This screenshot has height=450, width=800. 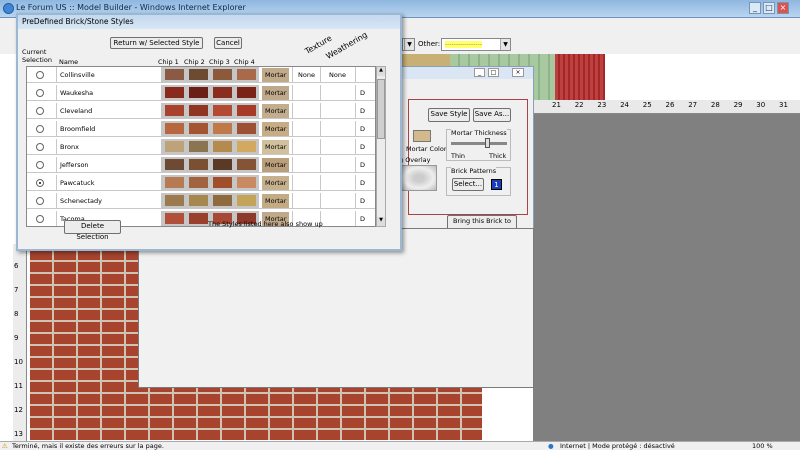 I want to click on table-row: Jefferson Mortar D, so click(x=201, y=165).